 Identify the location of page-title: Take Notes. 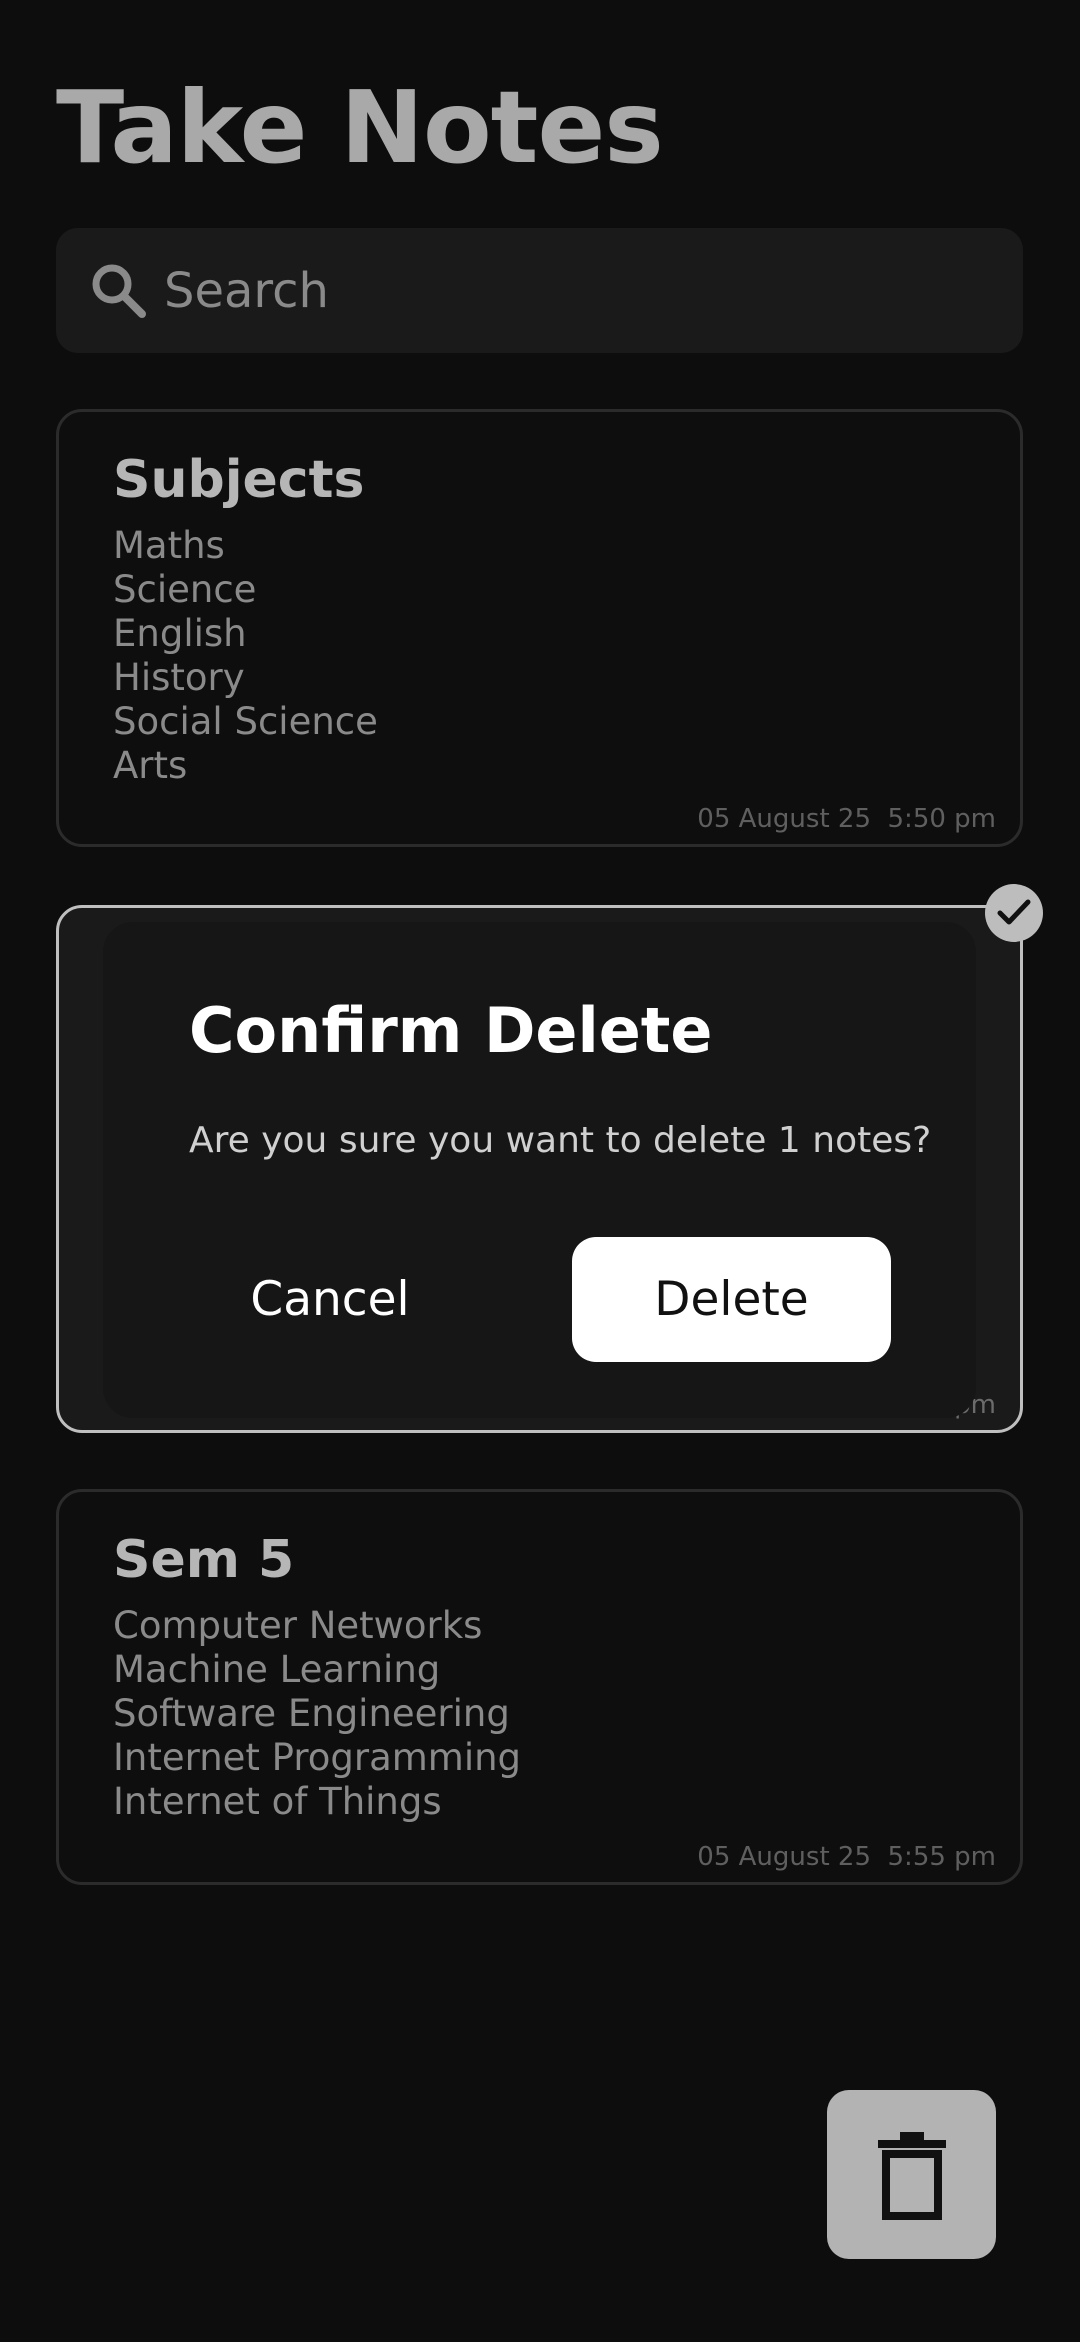
(360, 127).